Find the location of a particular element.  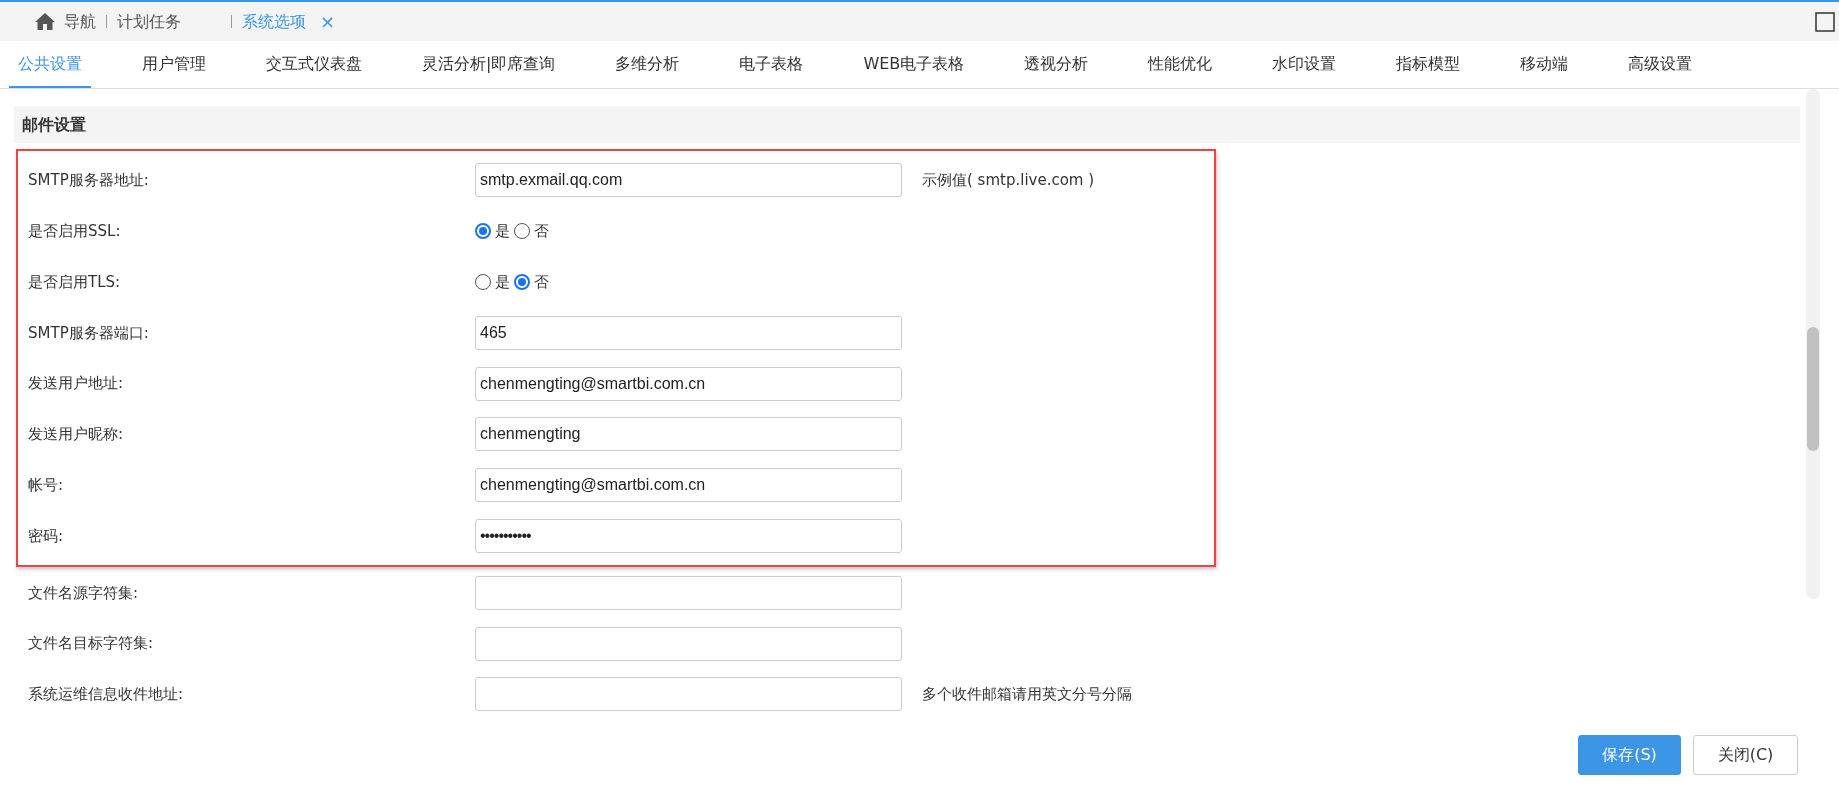

hint-text: 示例值( smtp.live.com ) is located at coordinates (1008, 181).